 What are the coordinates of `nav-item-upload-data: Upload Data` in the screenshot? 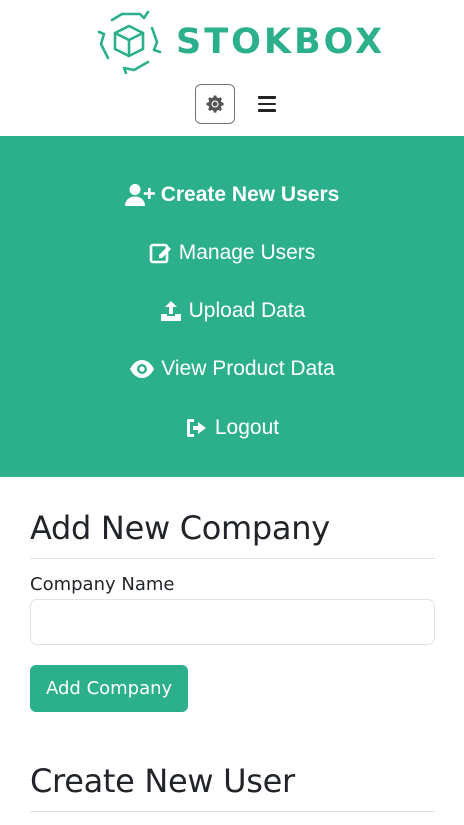 It's located at (232, 311).